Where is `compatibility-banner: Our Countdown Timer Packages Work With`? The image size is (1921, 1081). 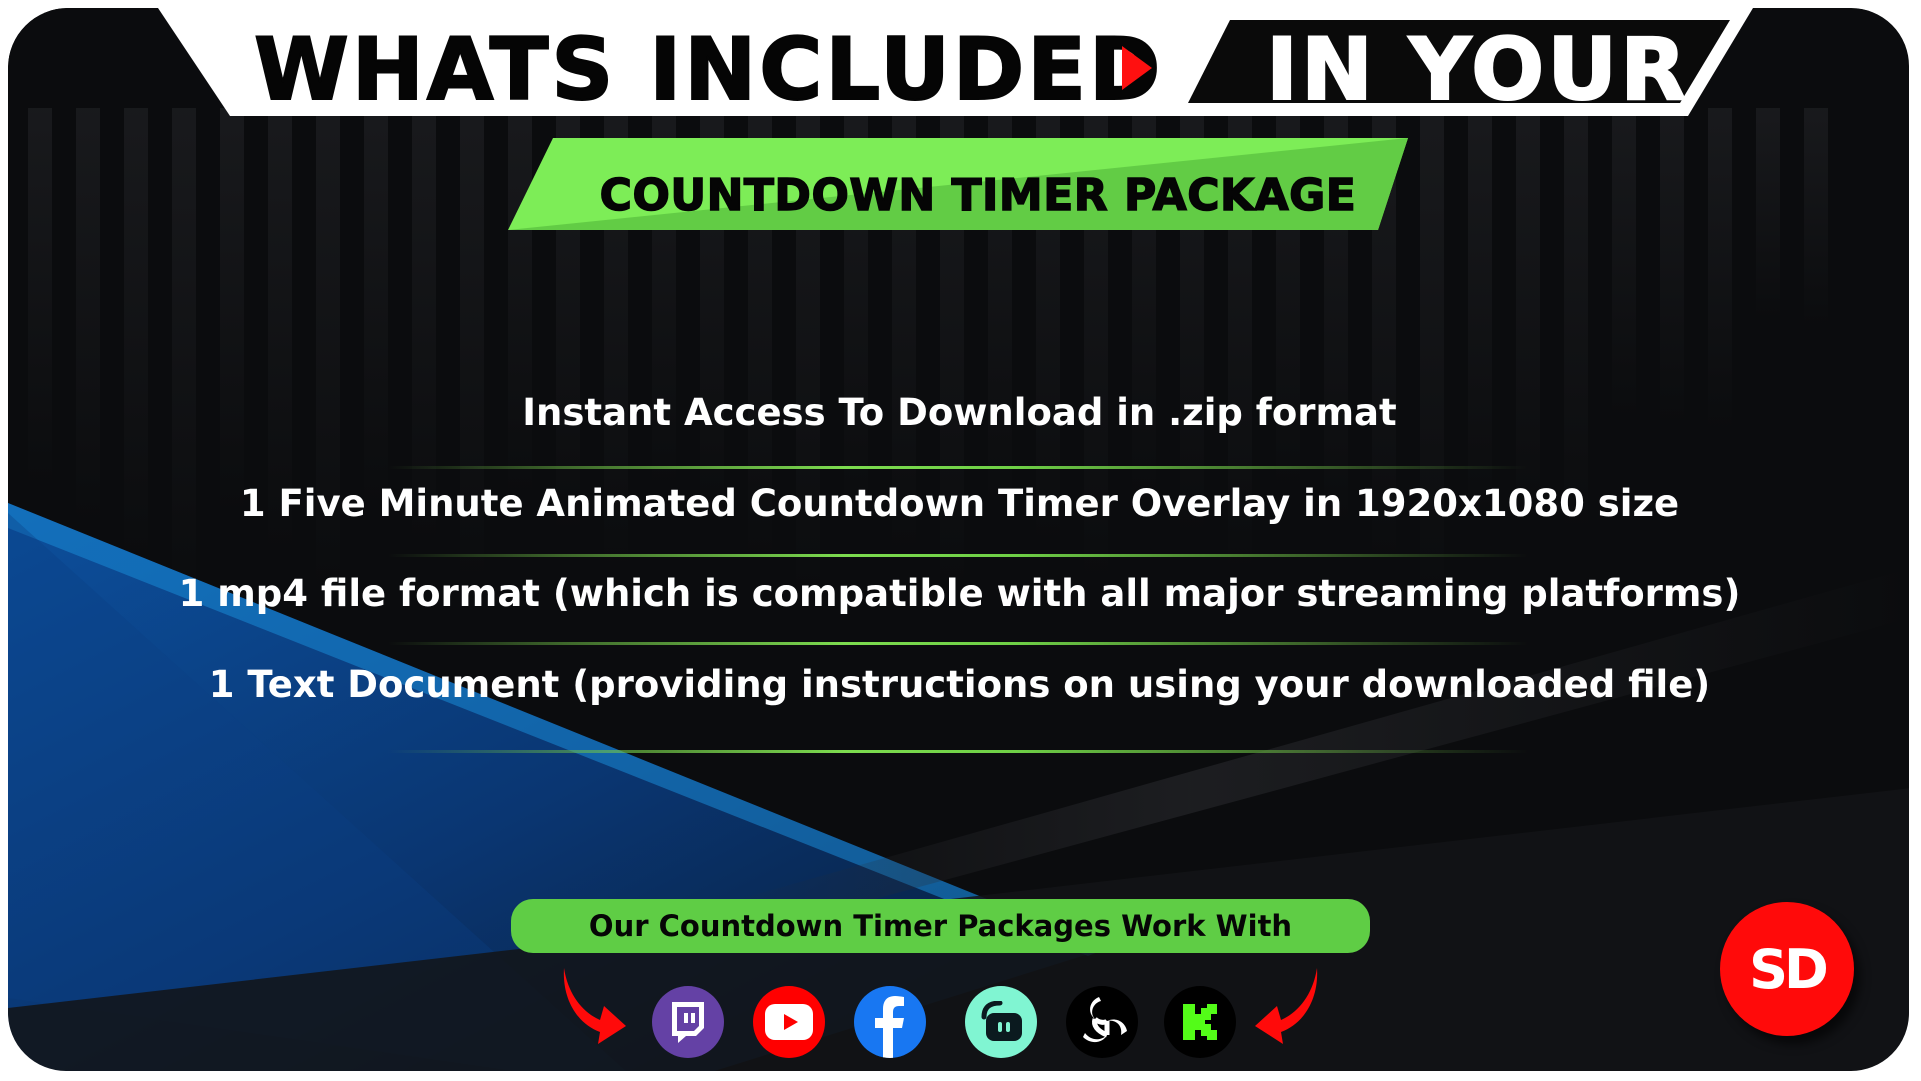 compatibility-banner: Our Countdown Timer Packages Work With is located at coordinates (940, 926).